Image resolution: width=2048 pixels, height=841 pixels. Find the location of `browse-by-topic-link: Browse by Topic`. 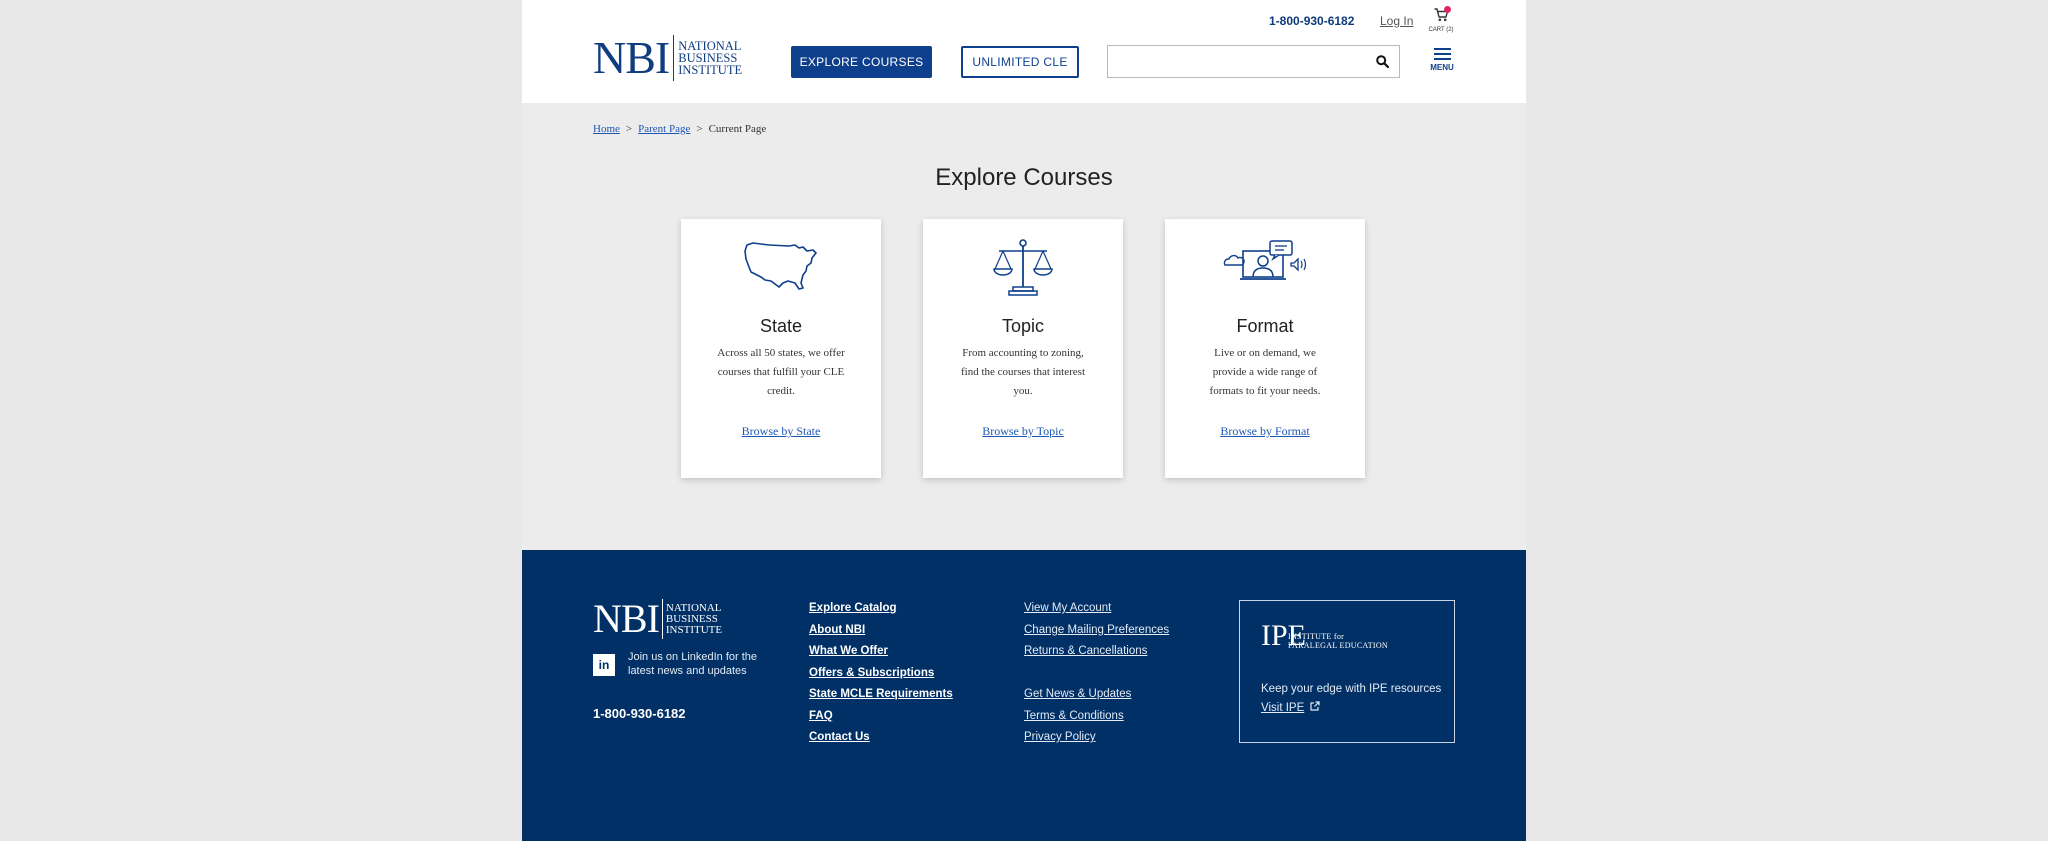

browse-by-topic-link: Browse by Topic is located at coordinates (1023, 431).